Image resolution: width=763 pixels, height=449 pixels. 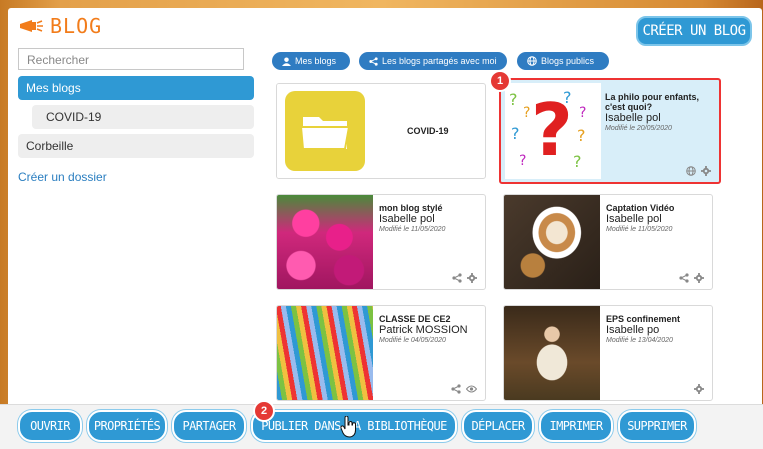 I want to click on blog-author: Isabelle po, so click(x=633, y=330).